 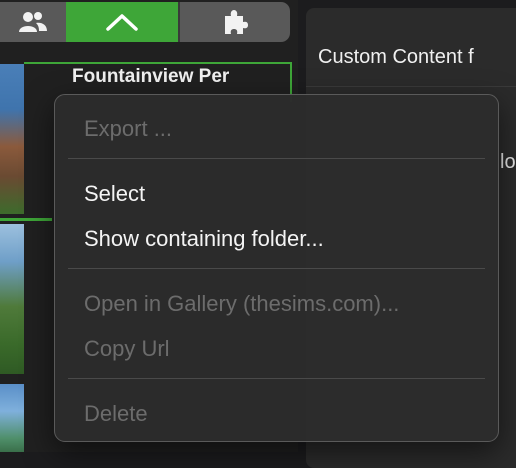 I want to click on selection-frame, so click(x=158, y=63).